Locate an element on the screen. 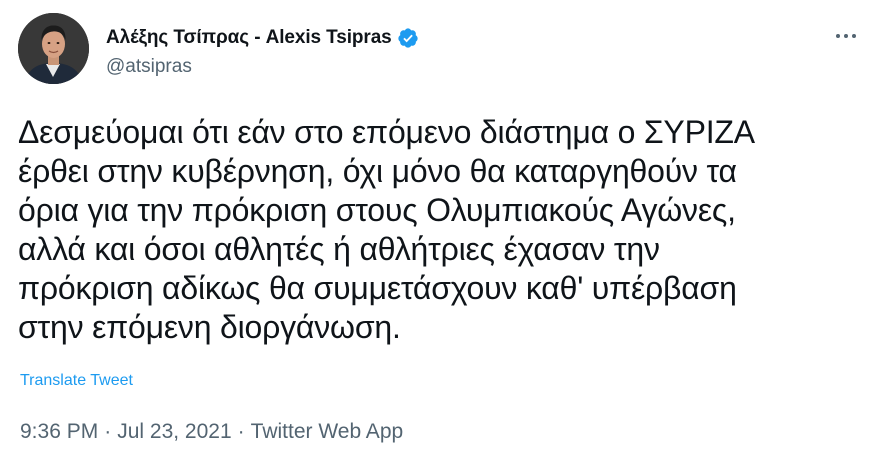 This screenshot has height=459, width=880. more-options-button is located at coordinates (846, 36).